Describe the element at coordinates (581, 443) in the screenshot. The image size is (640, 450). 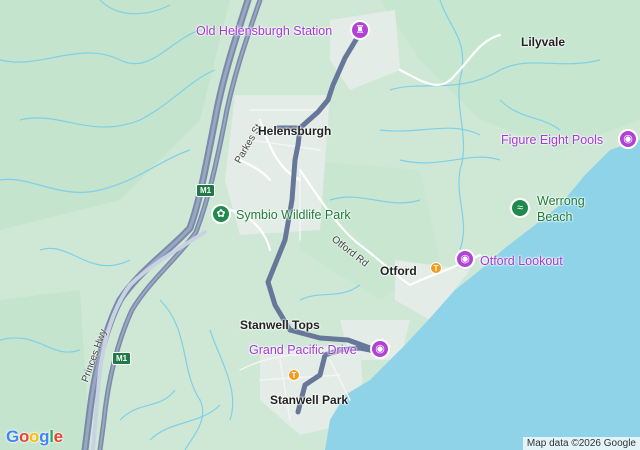
I see `map-attribution: Map data ©2026 Google` at that location.